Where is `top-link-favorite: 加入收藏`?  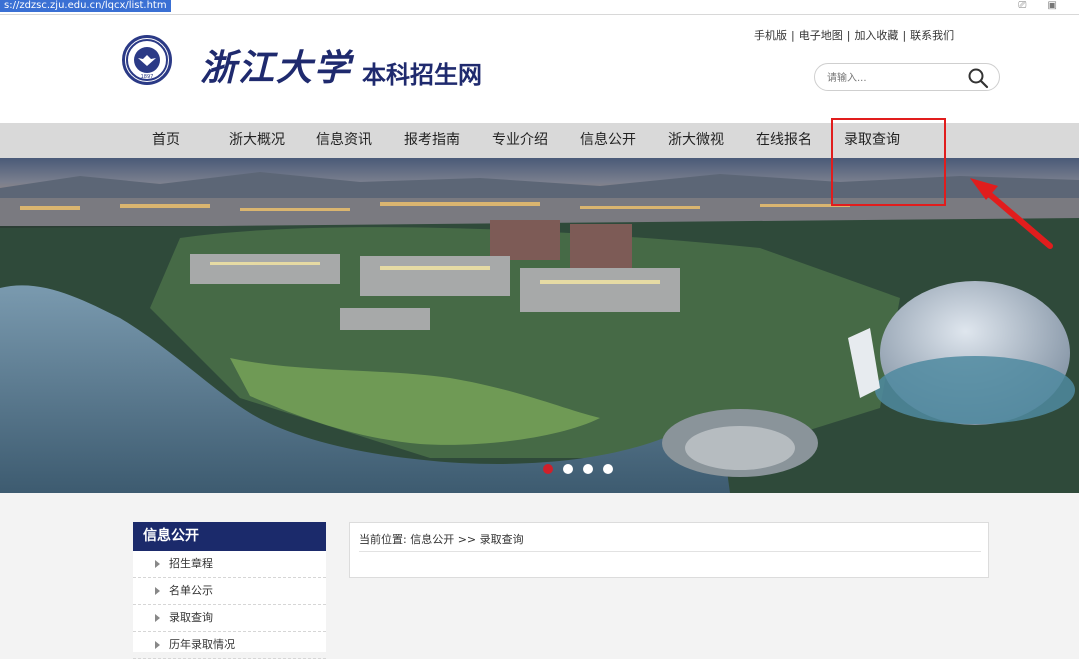
top-link-favorite: 加入收藏 is located at coordinates (876, 35).